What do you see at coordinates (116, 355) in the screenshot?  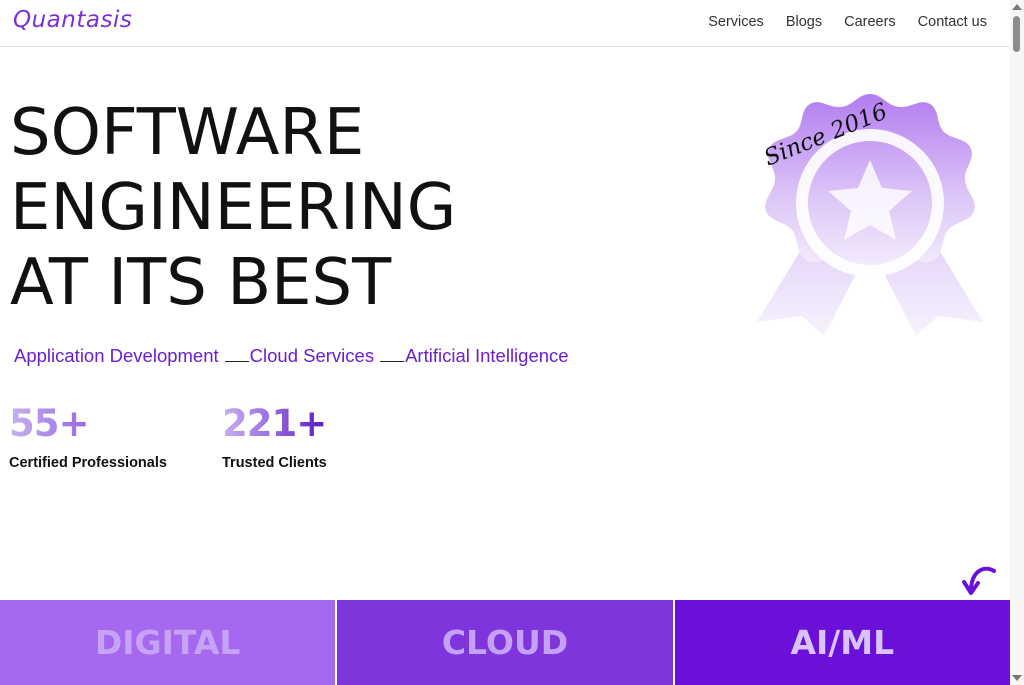 I see `service-app-dev: Application Development` at bounding box center [116, 355].